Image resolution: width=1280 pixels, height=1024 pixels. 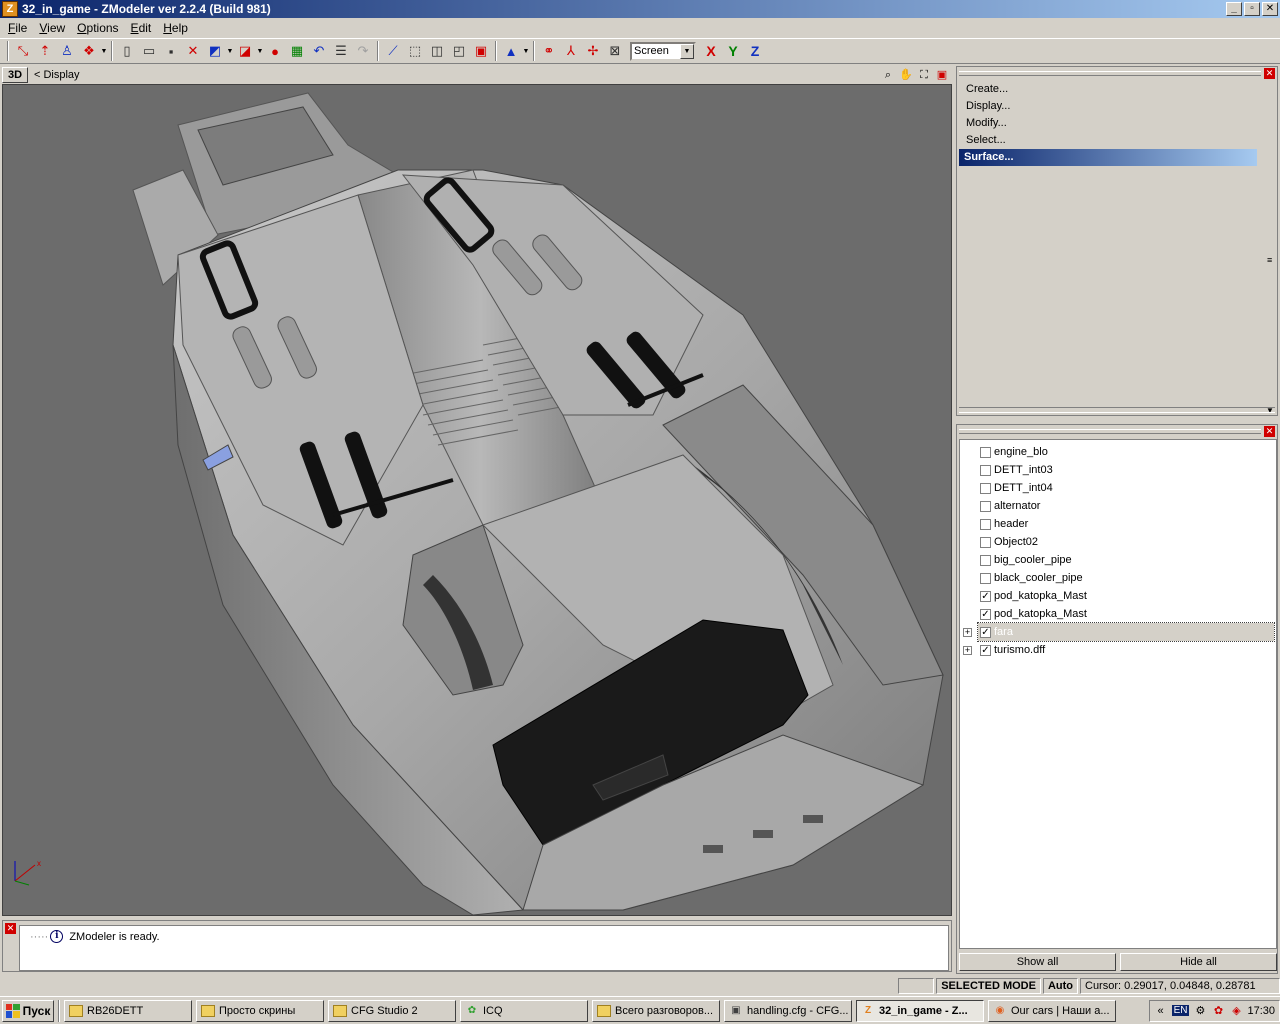 What do you see at coordinates (571, 51) in the screenshot?
I see `move-axis-icon: ⅄` at bounding box center [571, 51].